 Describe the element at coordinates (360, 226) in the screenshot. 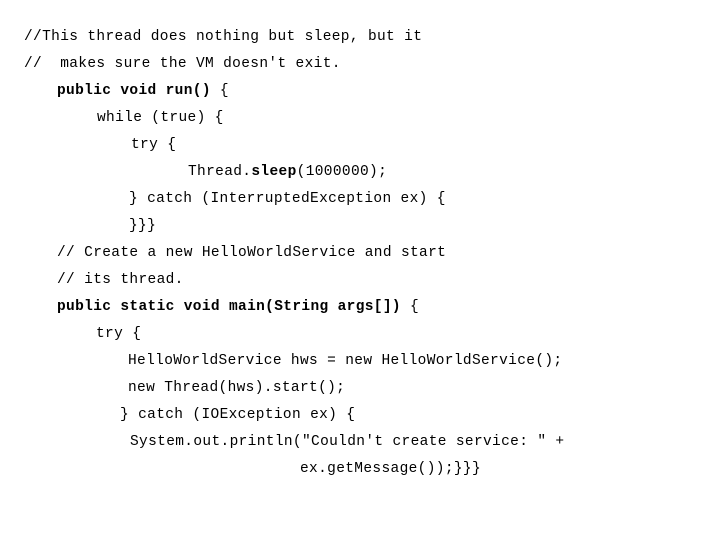

I see `code-line: }}}` at that location.